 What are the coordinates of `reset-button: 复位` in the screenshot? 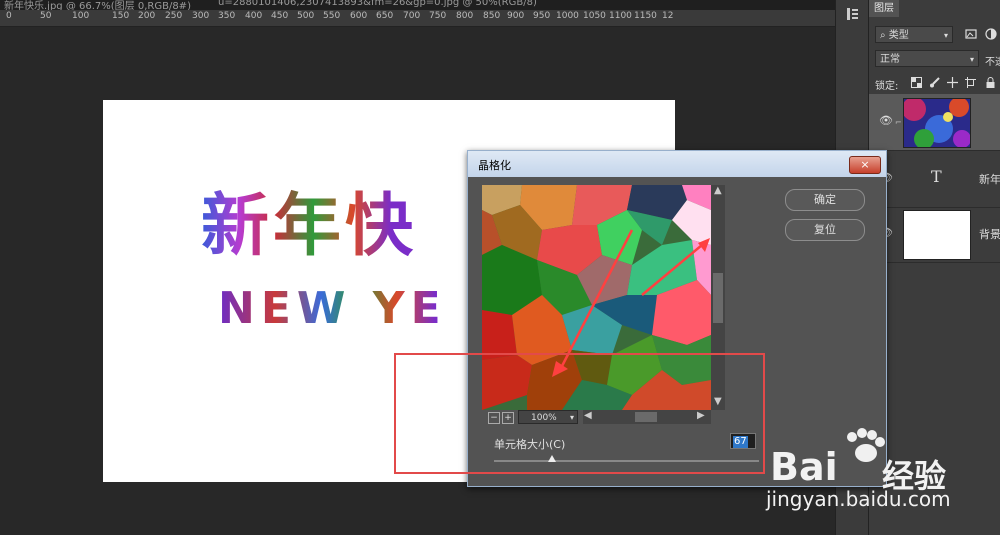 It's located at (825, 230).